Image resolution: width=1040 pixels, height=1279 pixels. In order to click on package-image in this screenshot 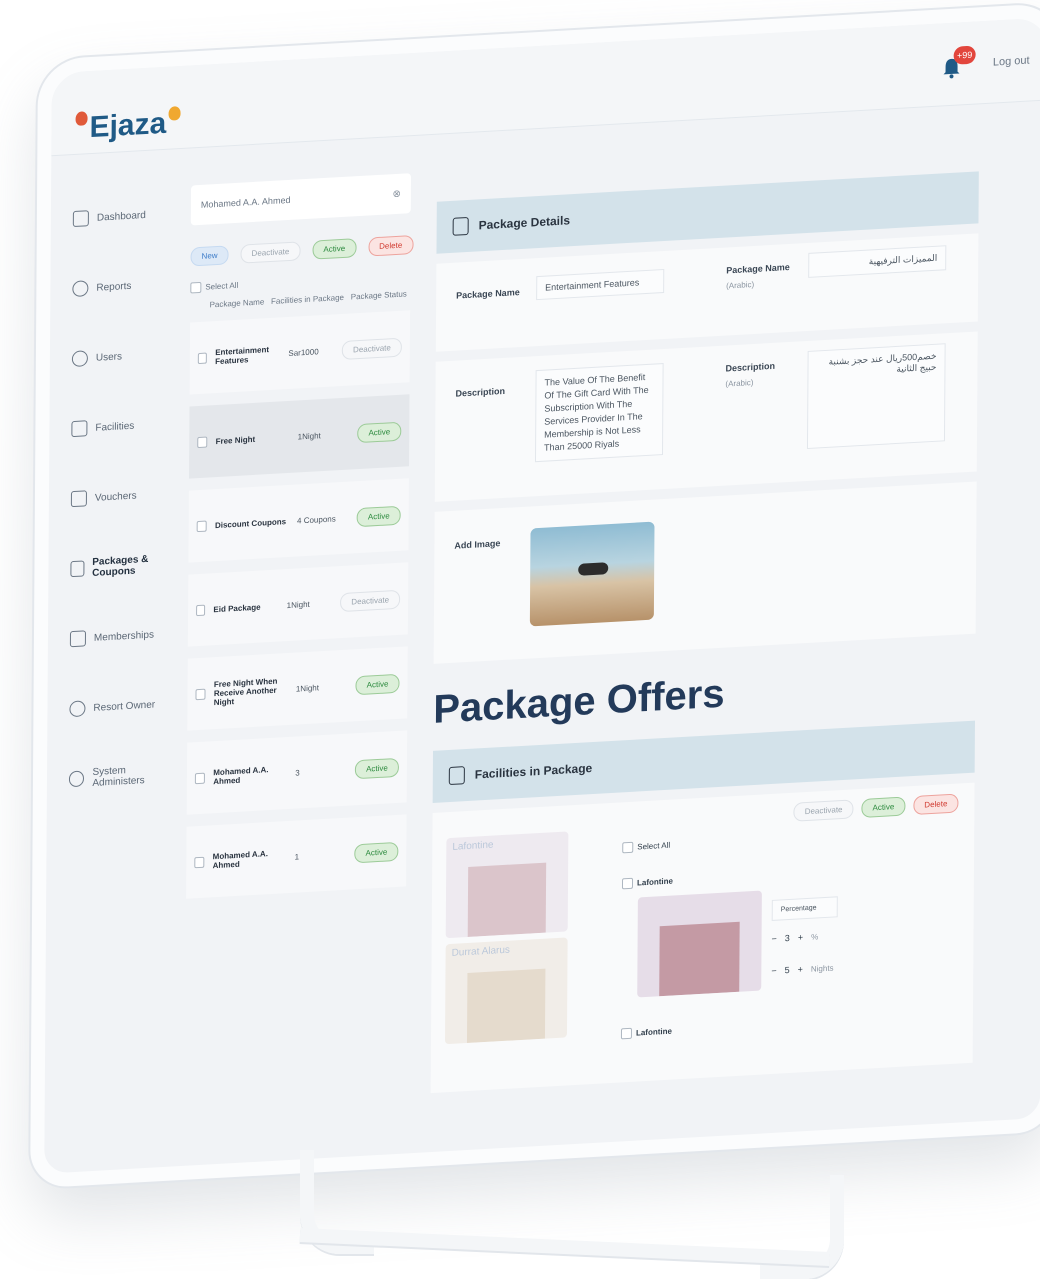, I will do `click(592, 574)`.